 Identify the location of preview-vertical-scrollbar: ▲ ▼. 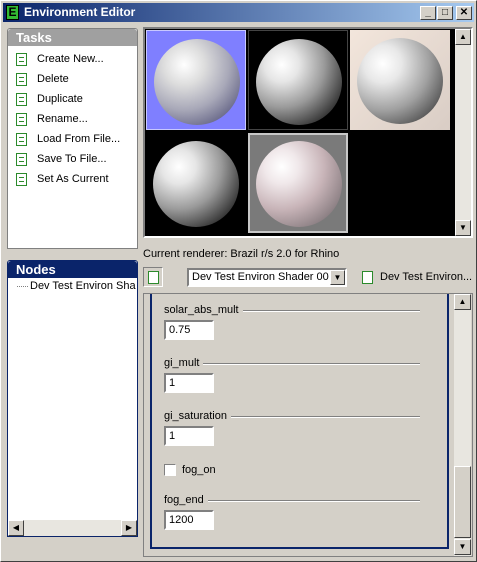
(463, 132).